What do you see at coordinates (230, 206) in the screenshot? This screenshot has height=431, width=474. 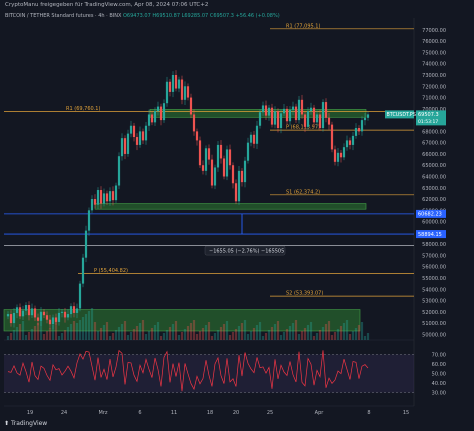 I see `support-resistance-zone` at bounding box center [230, 206].